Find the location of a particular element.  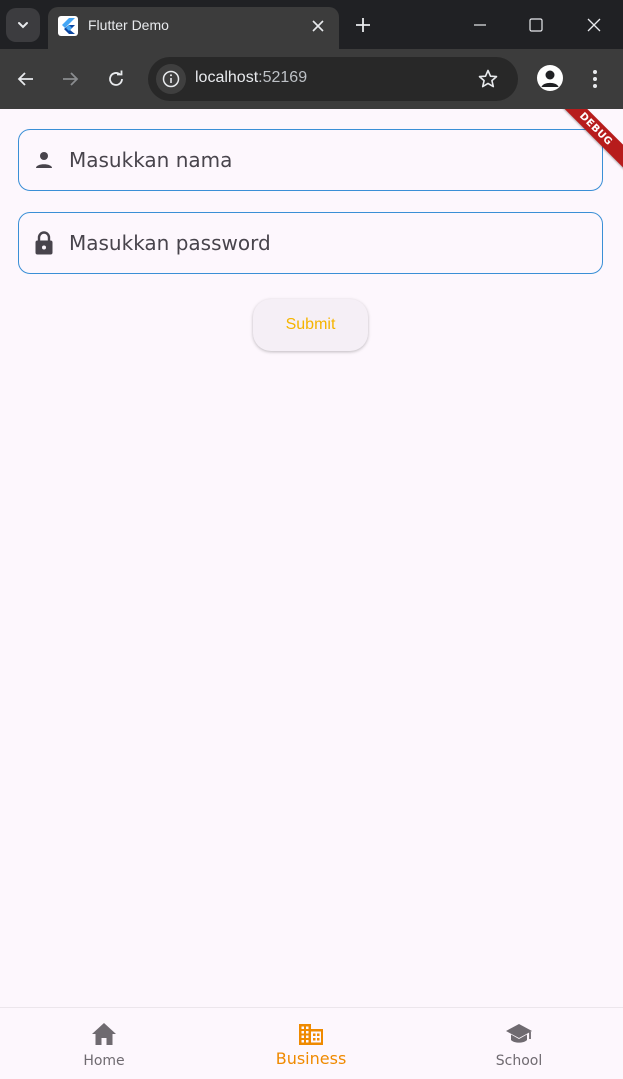

password-input is located at coordinates (329, 242).